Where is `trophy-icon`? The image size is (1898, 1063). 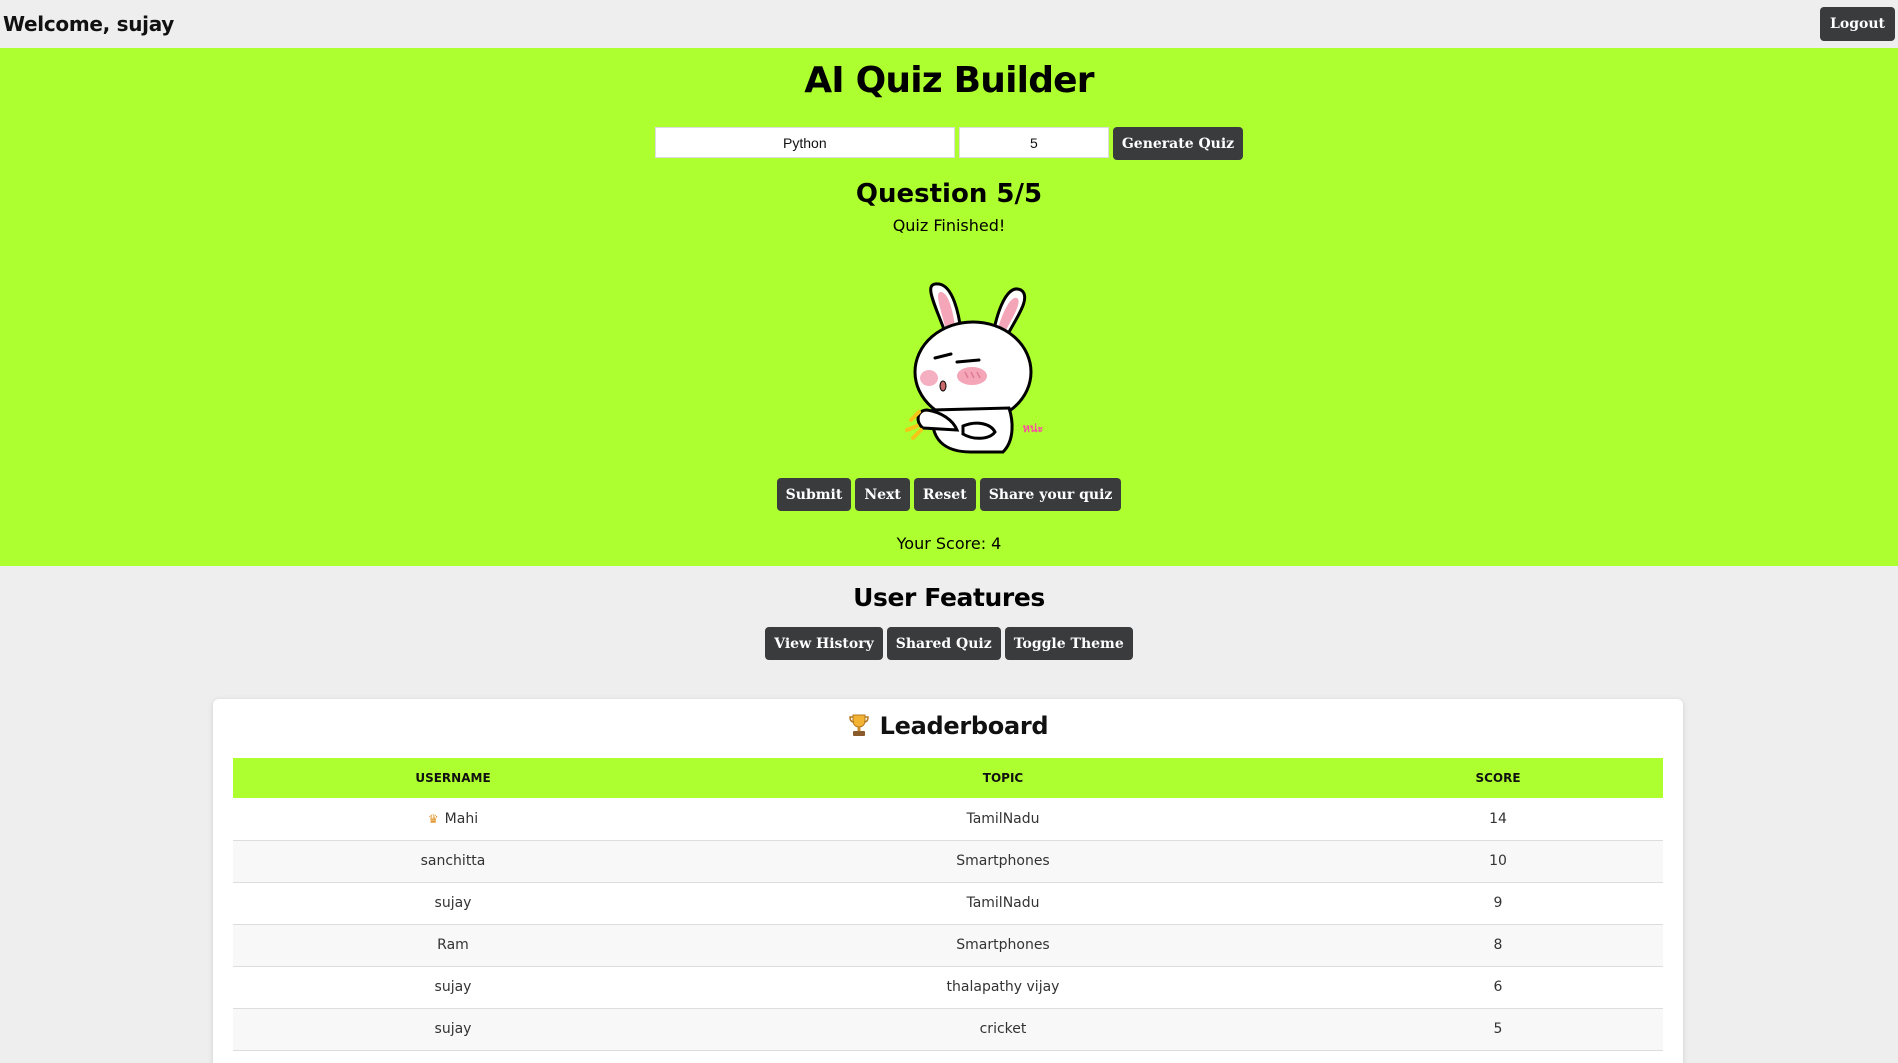
trophy-icon is located at coordinates (858, 725).